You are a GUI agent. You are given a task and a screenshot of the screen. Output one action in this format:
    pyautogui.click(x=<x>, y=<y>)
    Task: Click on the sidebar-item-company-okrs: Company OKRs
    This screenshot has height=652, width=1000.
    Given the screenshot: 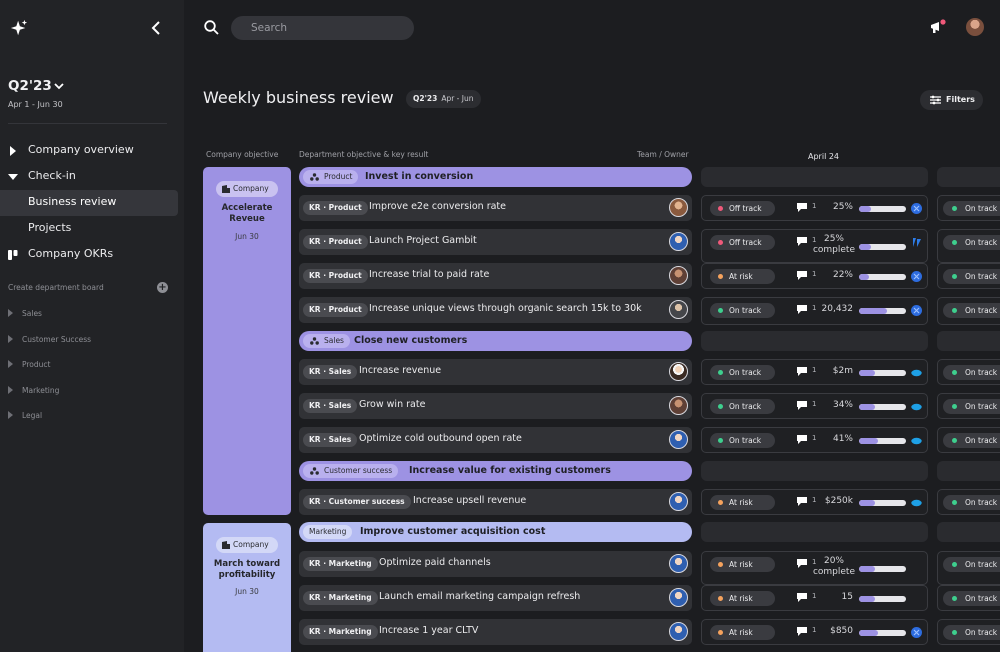 What is the action you would take?
    pyautogui.click(x=92, y=255)
    